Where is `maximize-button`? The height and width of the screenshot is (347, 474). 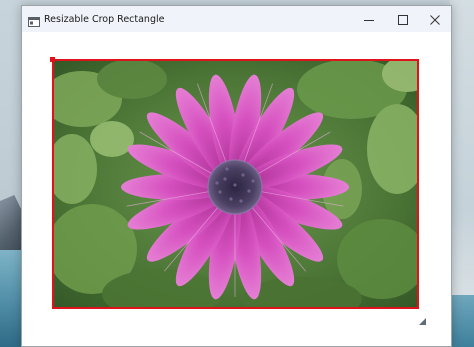 maximize-button is located at coordinates (403, 19).